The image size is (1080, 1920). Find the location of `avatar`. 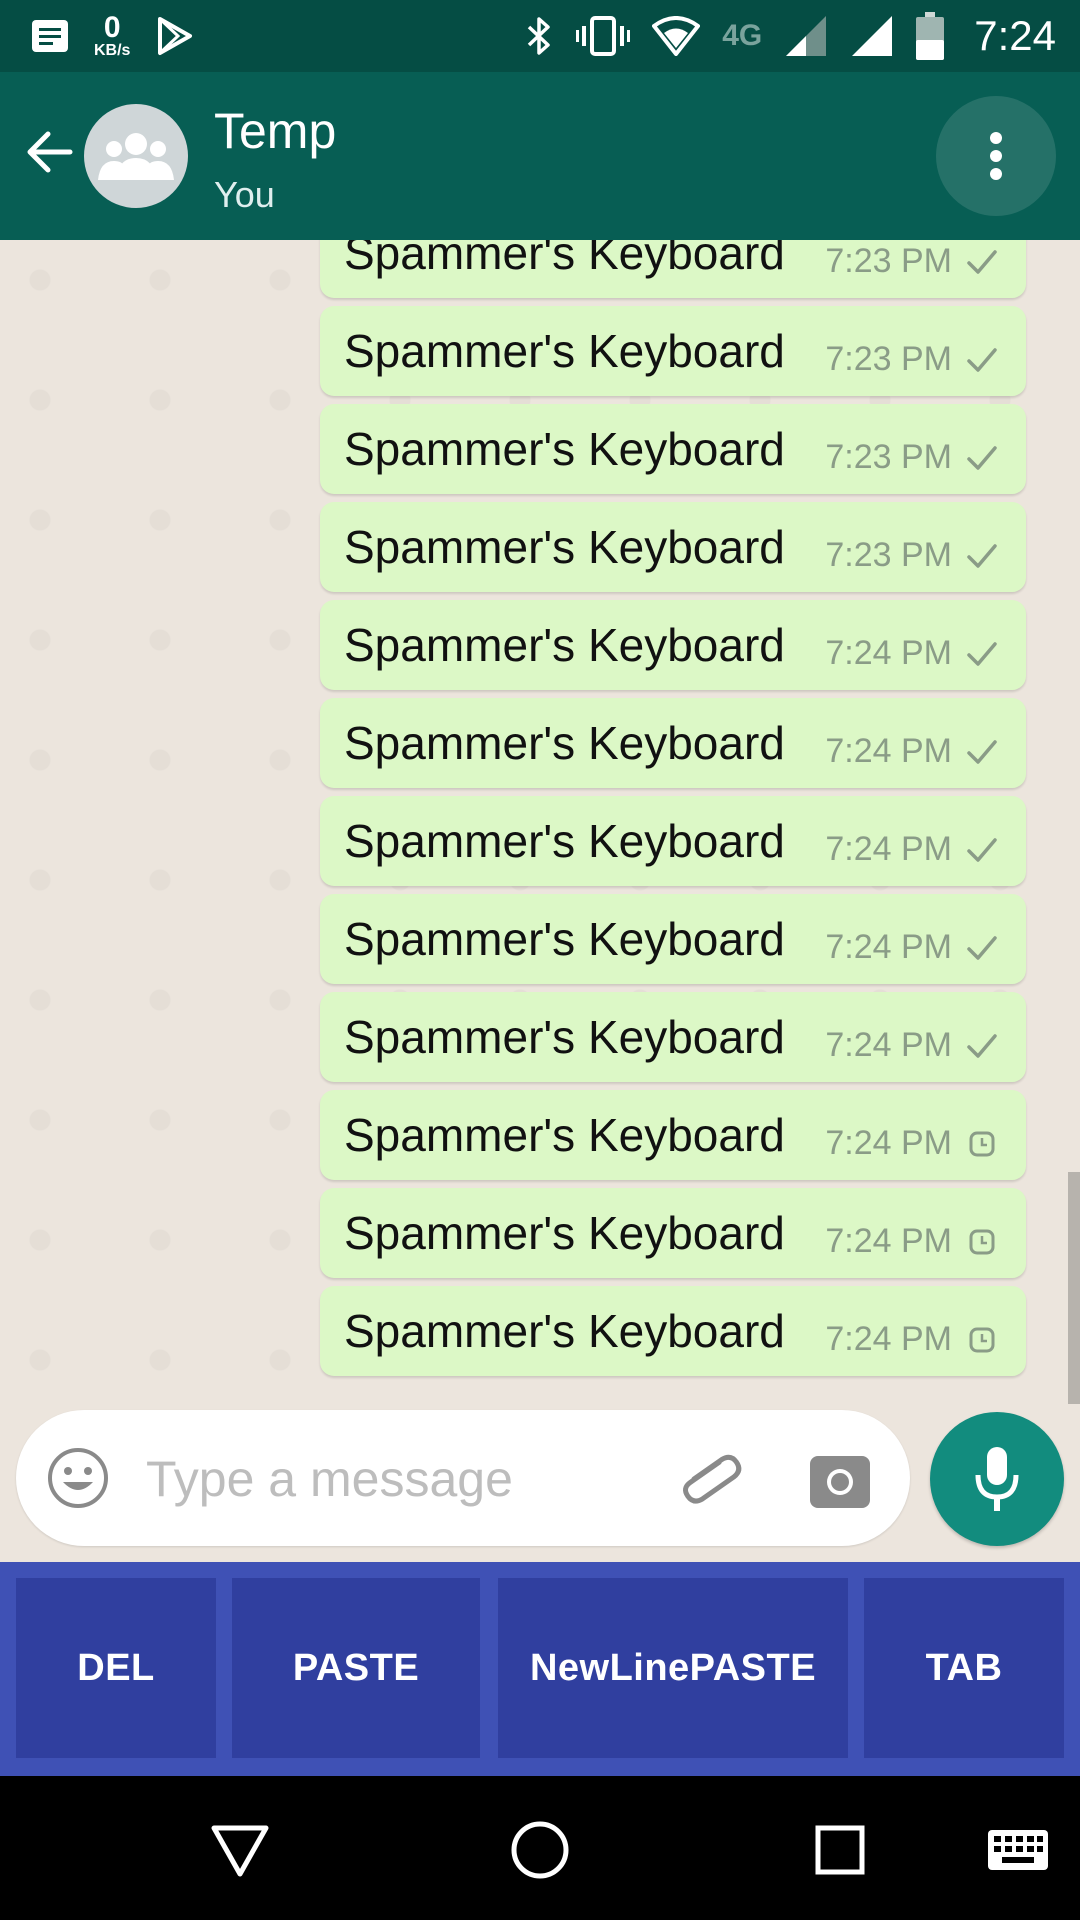

avatar is located at coordinates (136, 156).